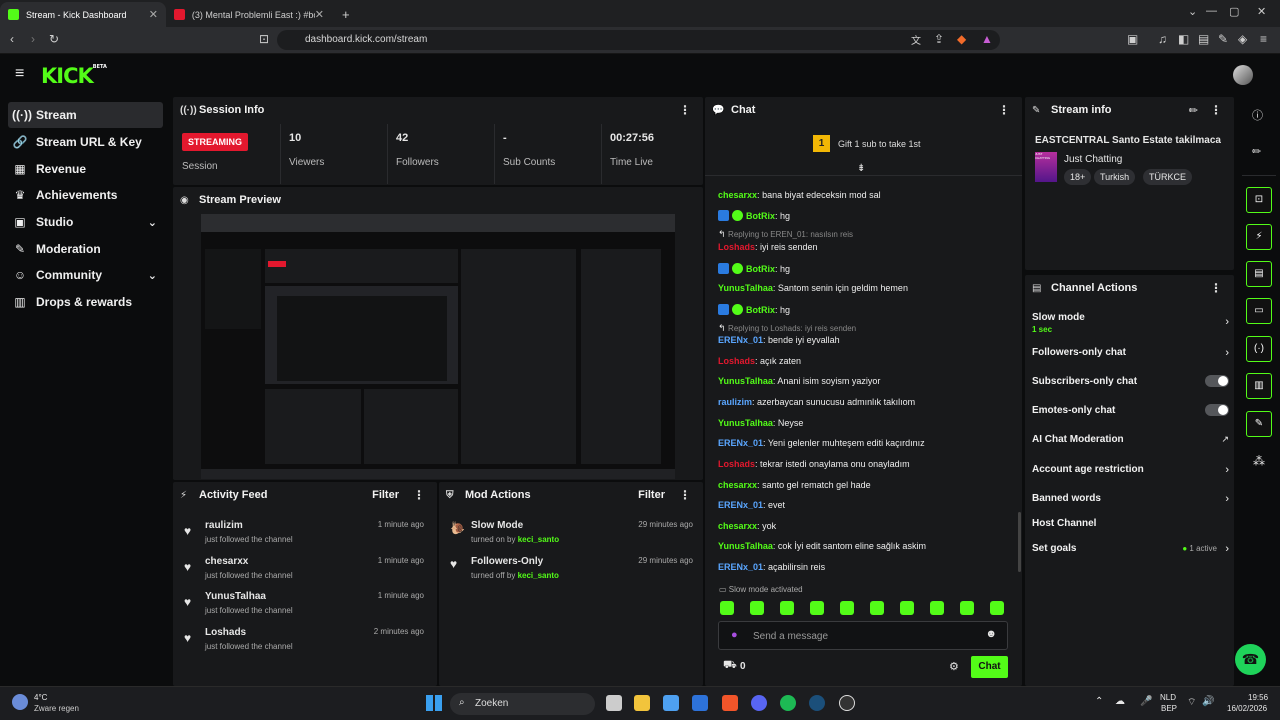  I want to click on edit-icon: ✏, so click(1193, 110).